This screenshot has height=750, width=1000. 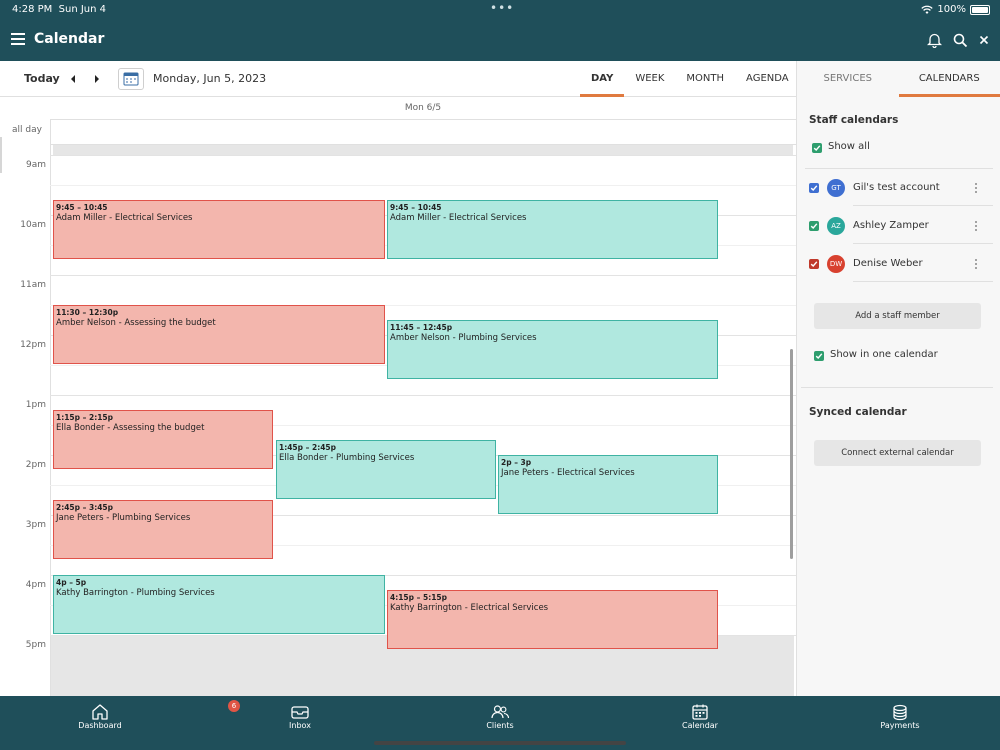 What do you see at coordinates (700, 723) in the screenshot?
I see `nav-calendar: Calendar` at bounding box center [700, 723].